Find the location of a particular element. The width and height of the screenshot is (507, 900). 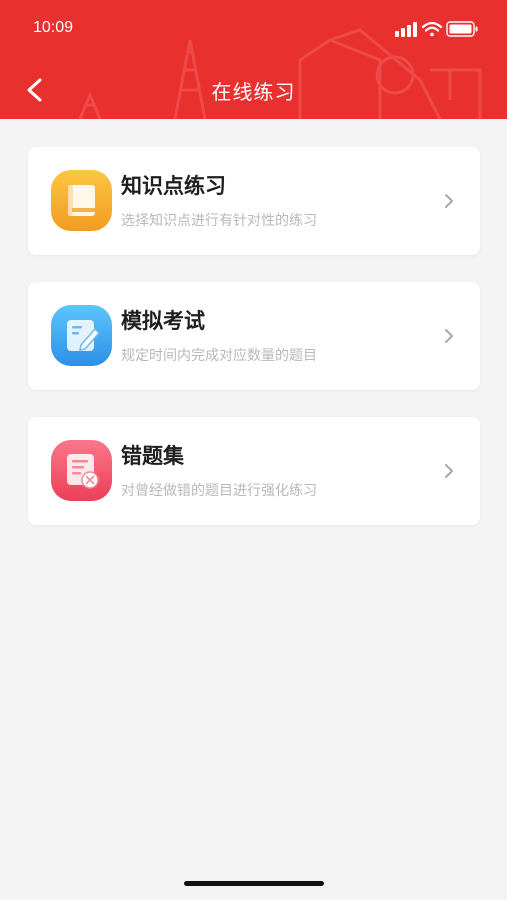

page-title: 在线练习 is located at coordinates (253, 92).